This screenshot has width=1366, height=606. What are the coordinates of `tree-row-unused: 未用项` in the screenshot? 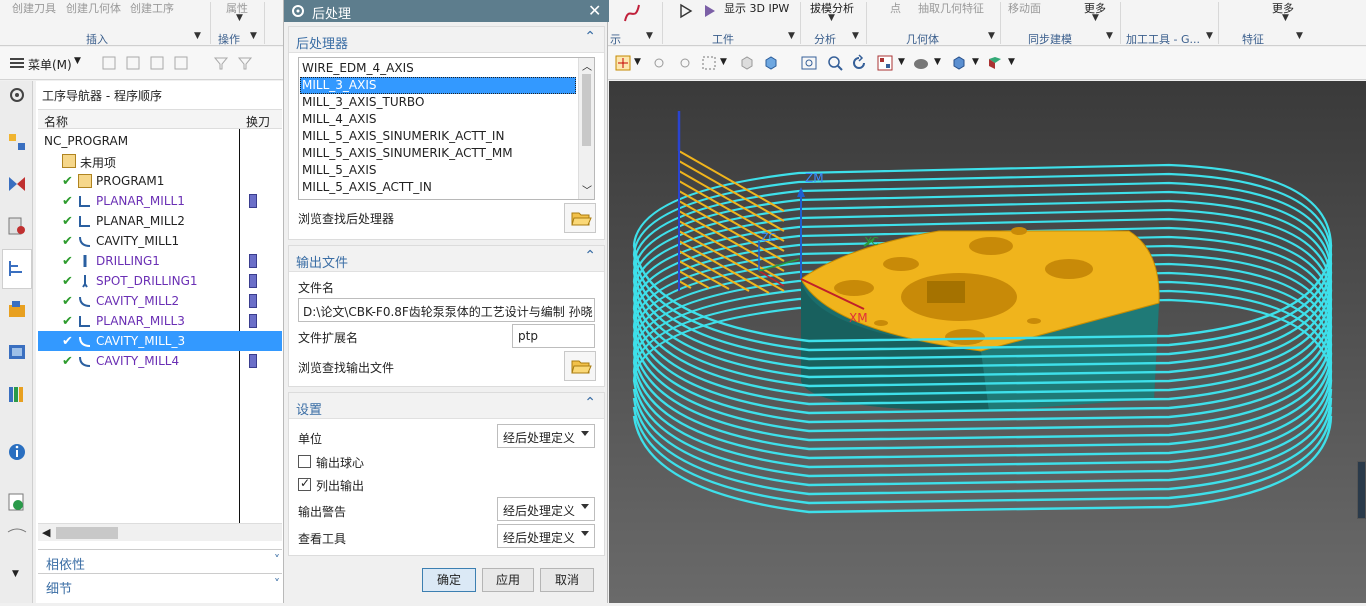 It's located at (160, 161).